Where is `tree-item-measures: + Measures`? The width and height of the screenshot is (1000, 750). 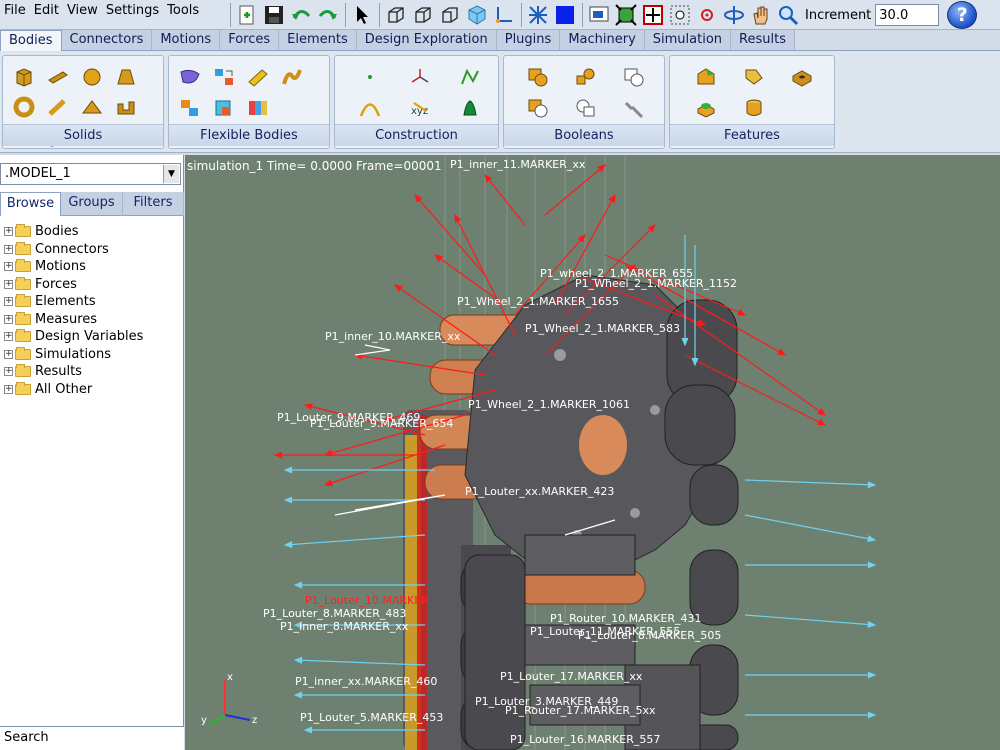 tree-item-measures: + Measures is located at coordinates (73, 320).